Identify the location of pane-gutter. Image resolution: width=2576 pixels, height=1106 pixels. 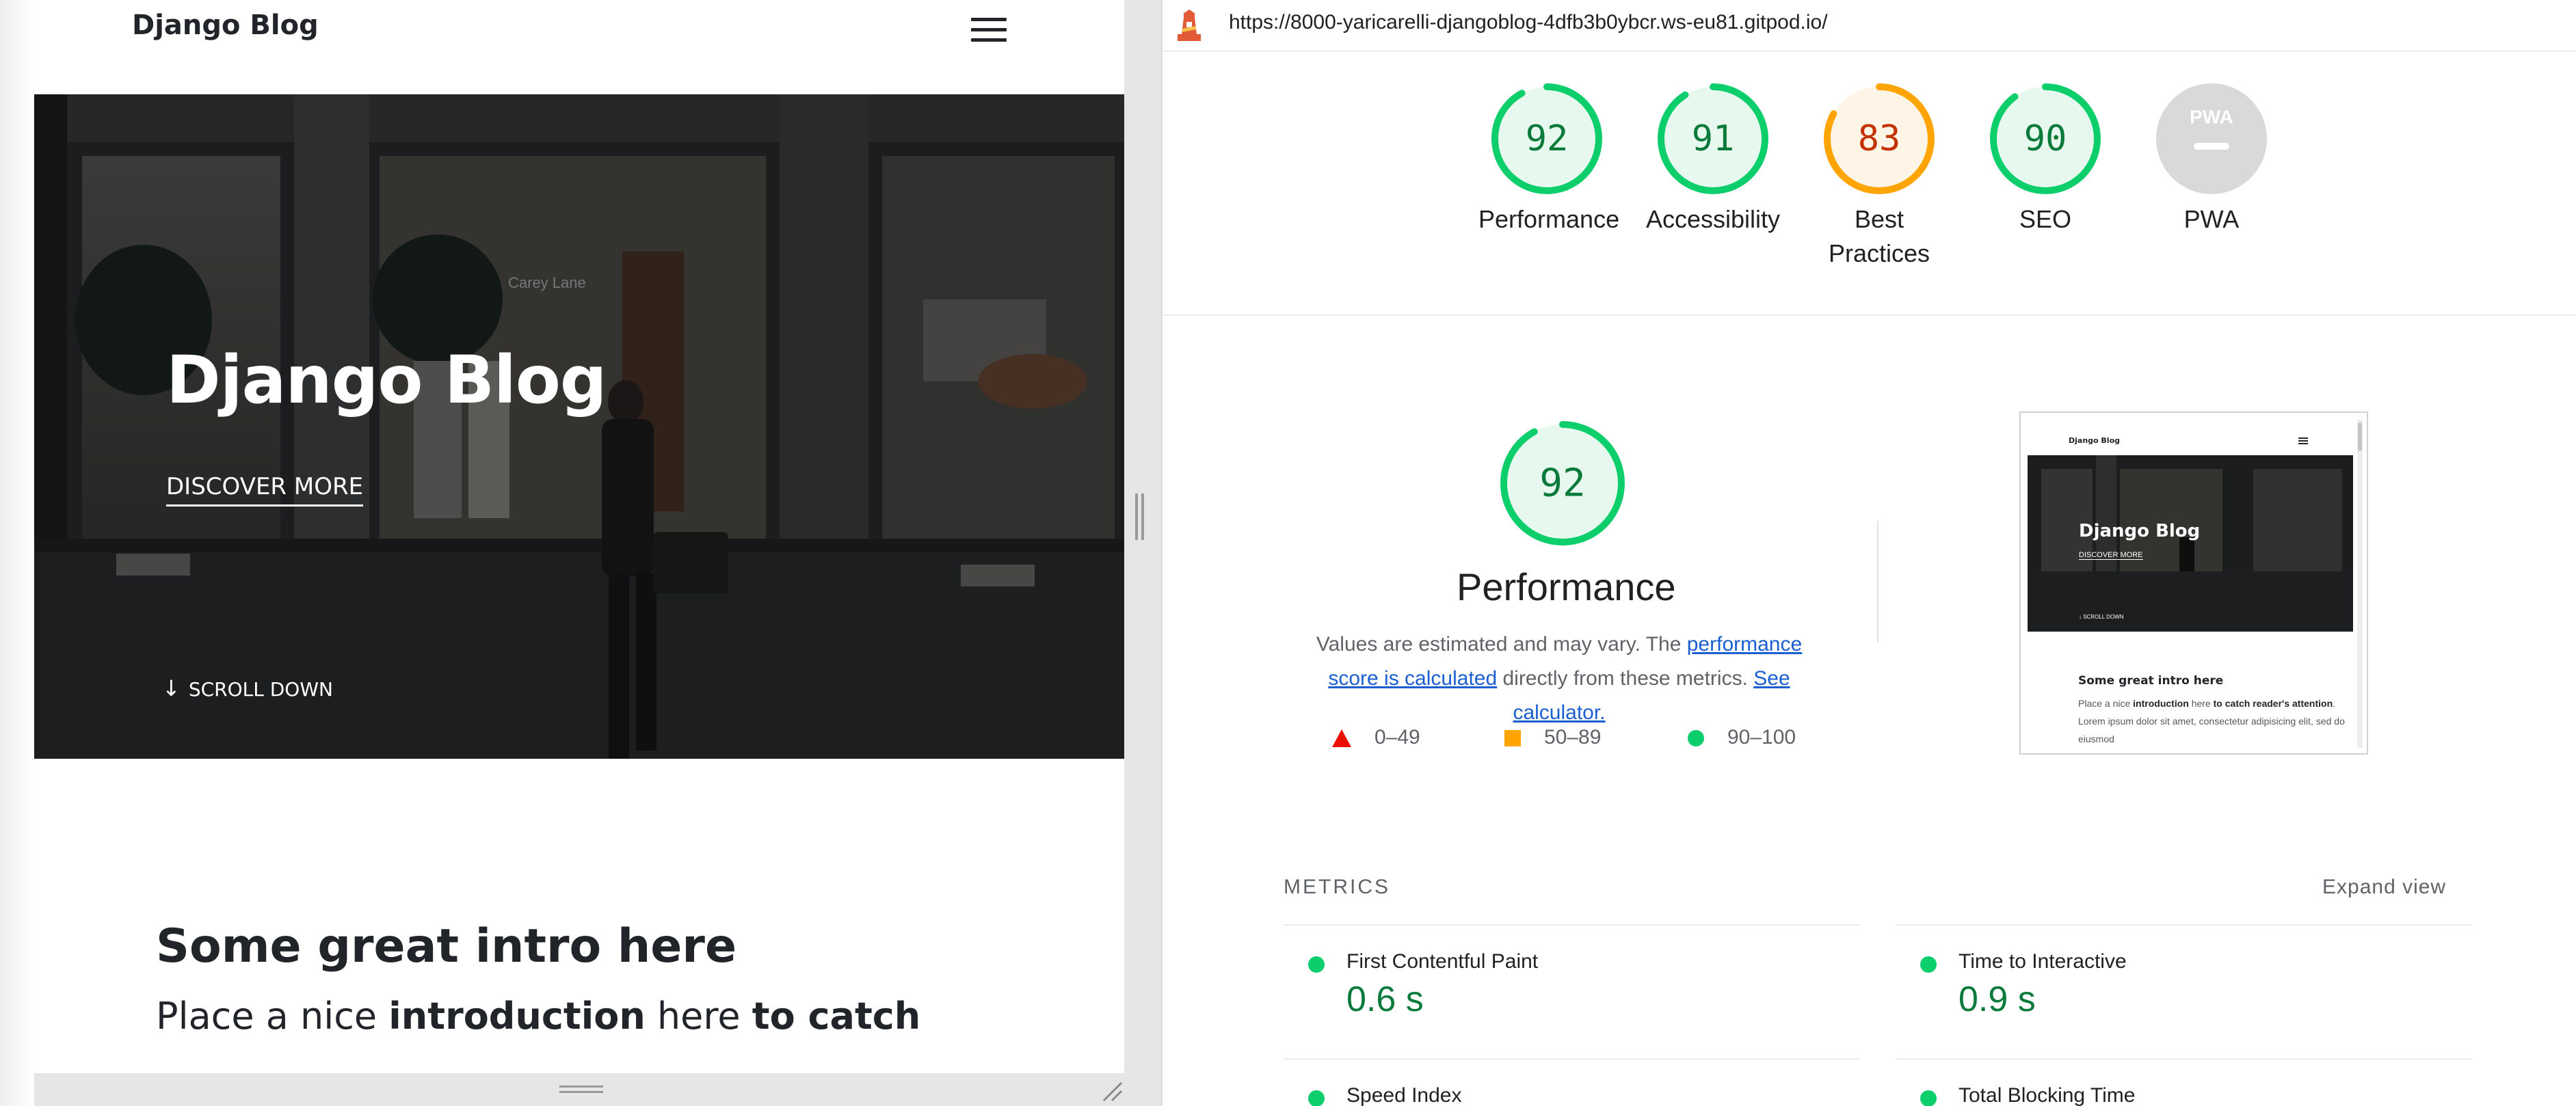
(1142, 553).